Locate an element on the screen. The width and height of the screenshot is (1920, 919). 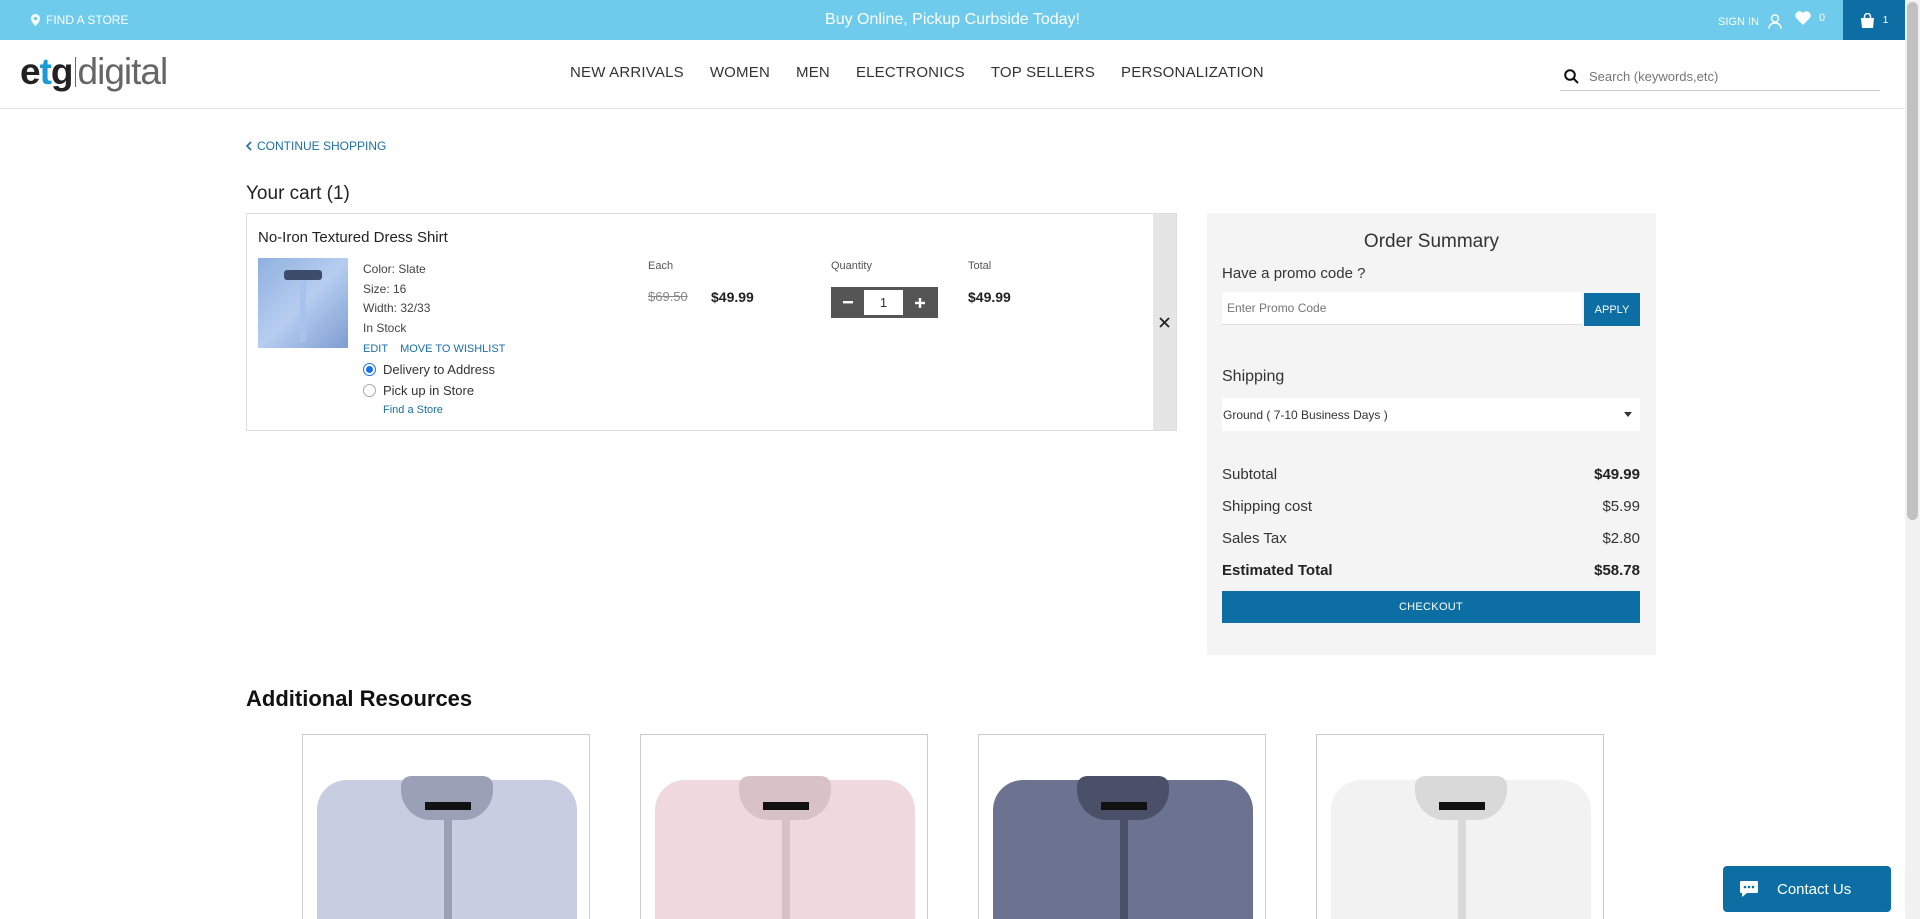
increase-quantity-button is located at coordinates (919, 302).